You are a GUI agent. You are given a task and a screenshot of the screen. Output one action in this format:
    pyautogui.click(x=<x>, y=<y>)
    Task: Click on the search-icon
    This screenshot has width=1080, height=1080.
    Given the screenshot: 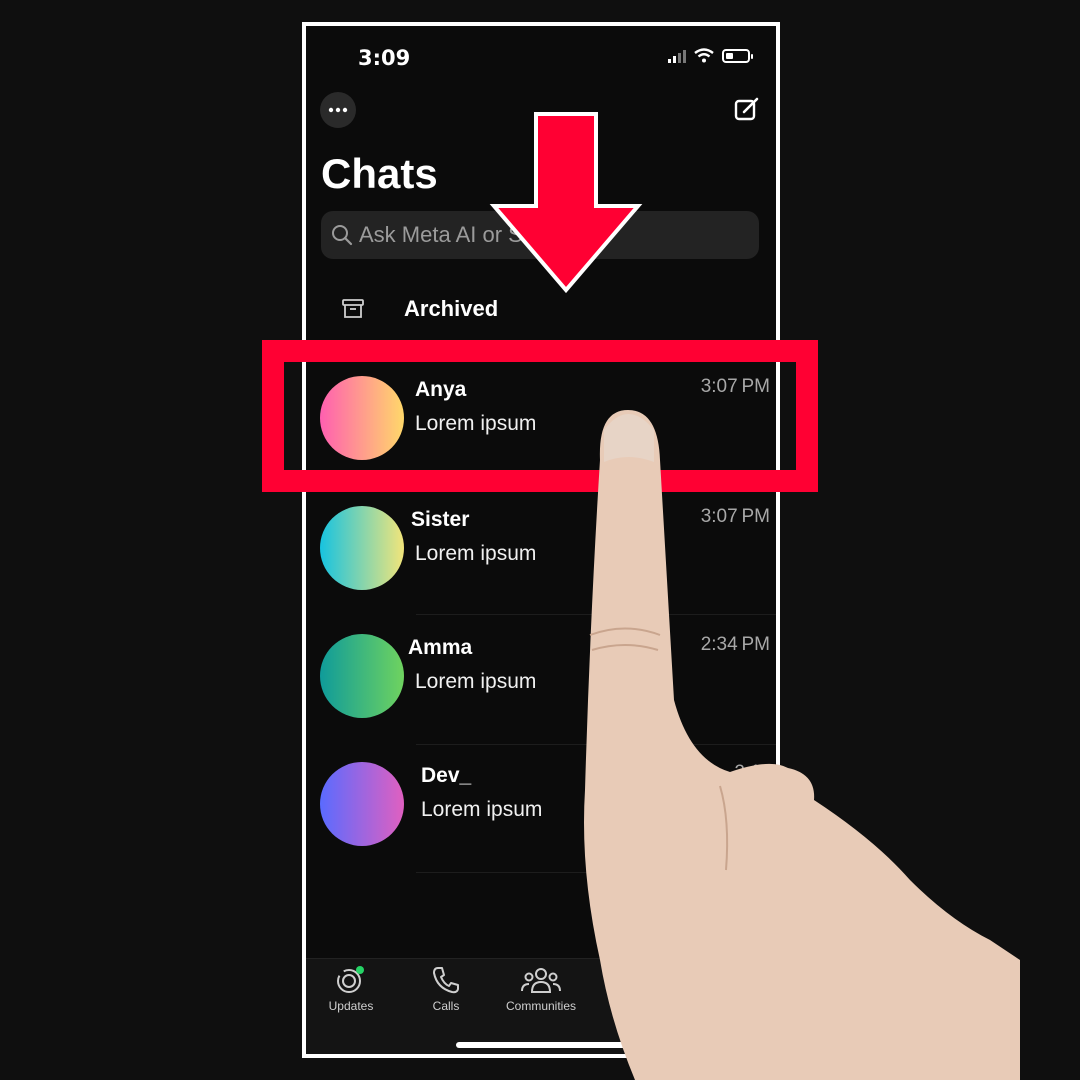 What is the action you would take?
    pyautogui.click(x=342, y=235)
    